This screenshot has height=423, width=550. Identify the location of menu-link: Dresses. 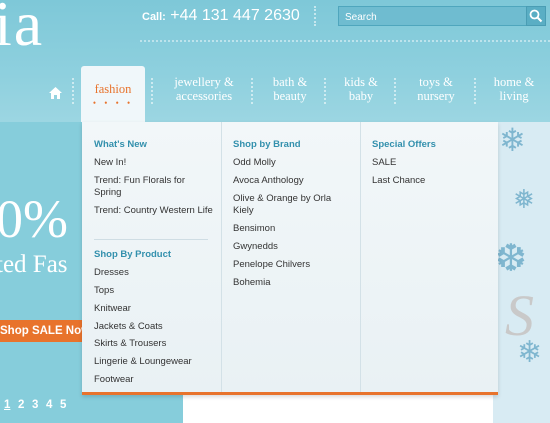
(154, 273).